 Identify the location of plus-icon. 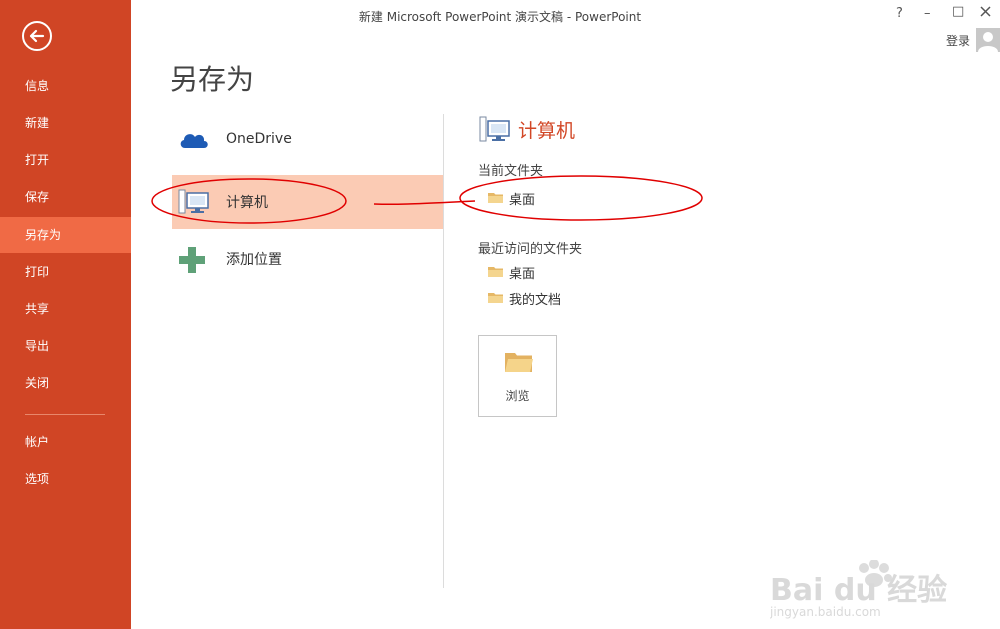
(192, 262).